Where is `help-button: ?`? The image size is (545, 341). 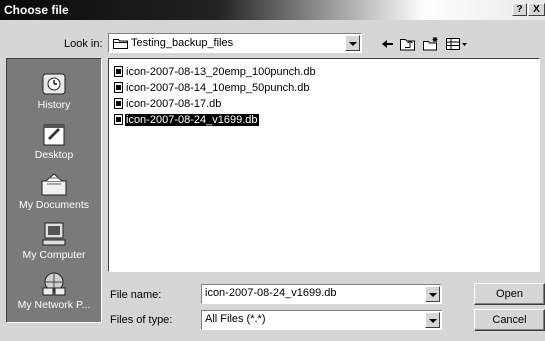
help-button: ? is located at coordinates (519, 9).